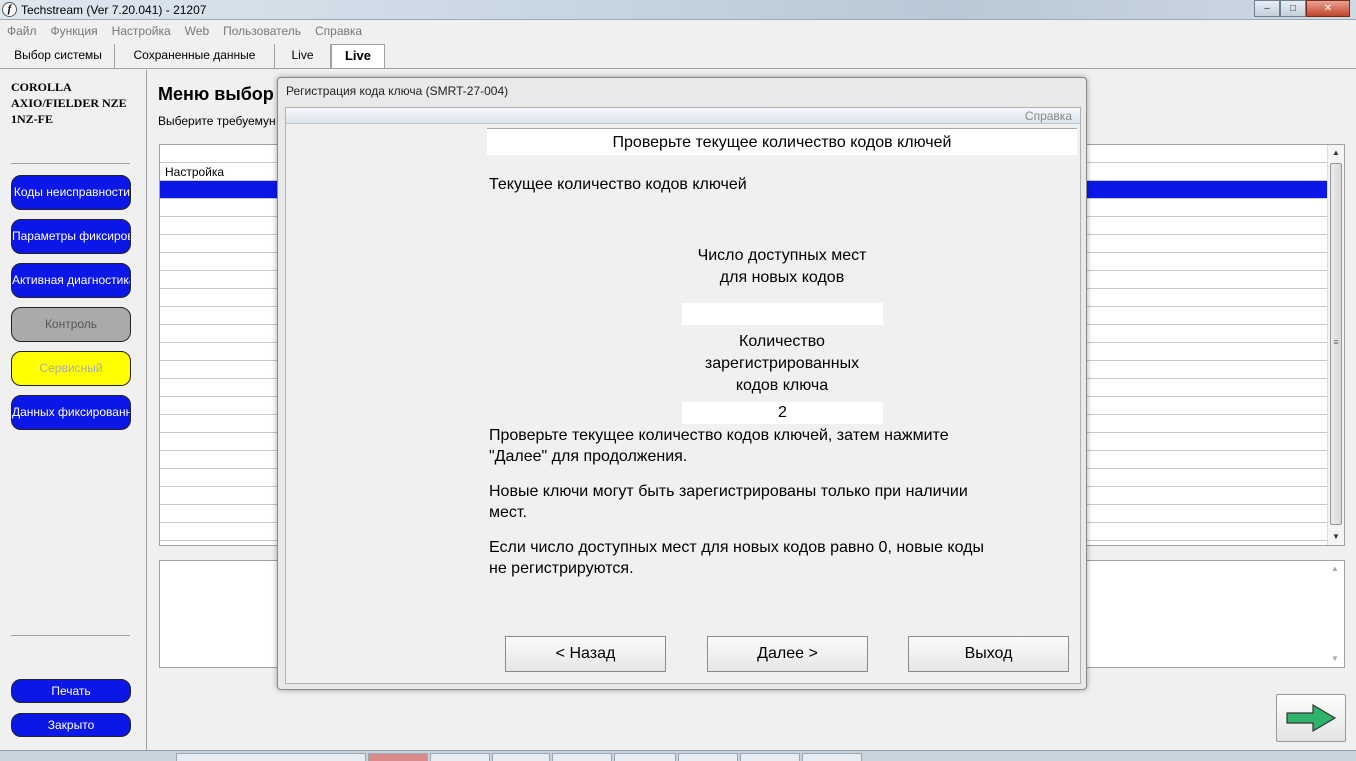  What do you see at coordinates (217, 121) in the screenshot?
I see `page-subtitle: Выберите требуемун` at bounding box center [217, 121].